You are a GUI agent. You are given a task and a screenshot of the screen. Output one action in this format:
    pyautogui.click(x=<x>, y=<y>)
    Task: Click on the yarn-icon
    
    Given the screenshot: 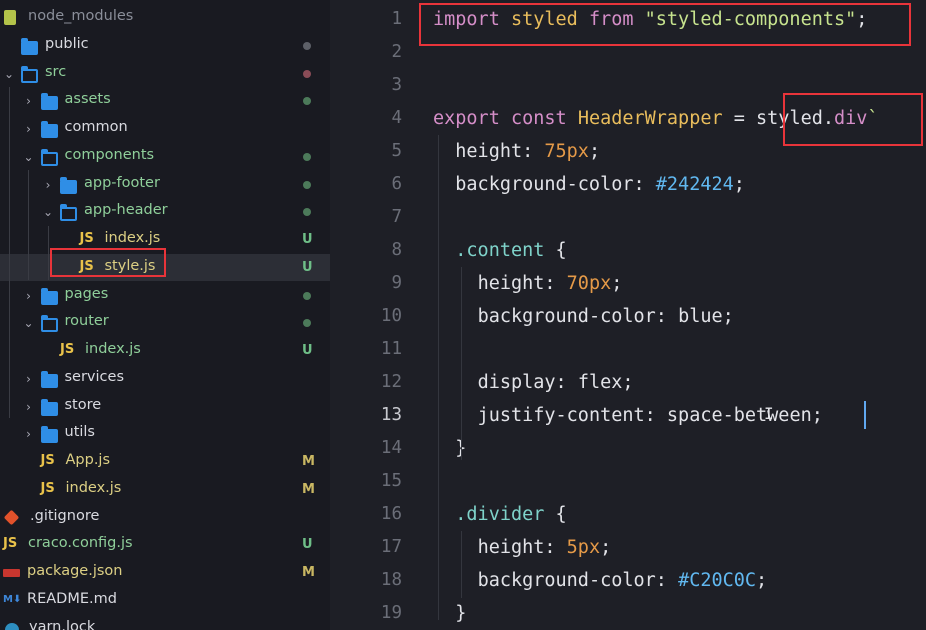 What is the action you would take?
    pyautogui.click(x=12, y=626)
    